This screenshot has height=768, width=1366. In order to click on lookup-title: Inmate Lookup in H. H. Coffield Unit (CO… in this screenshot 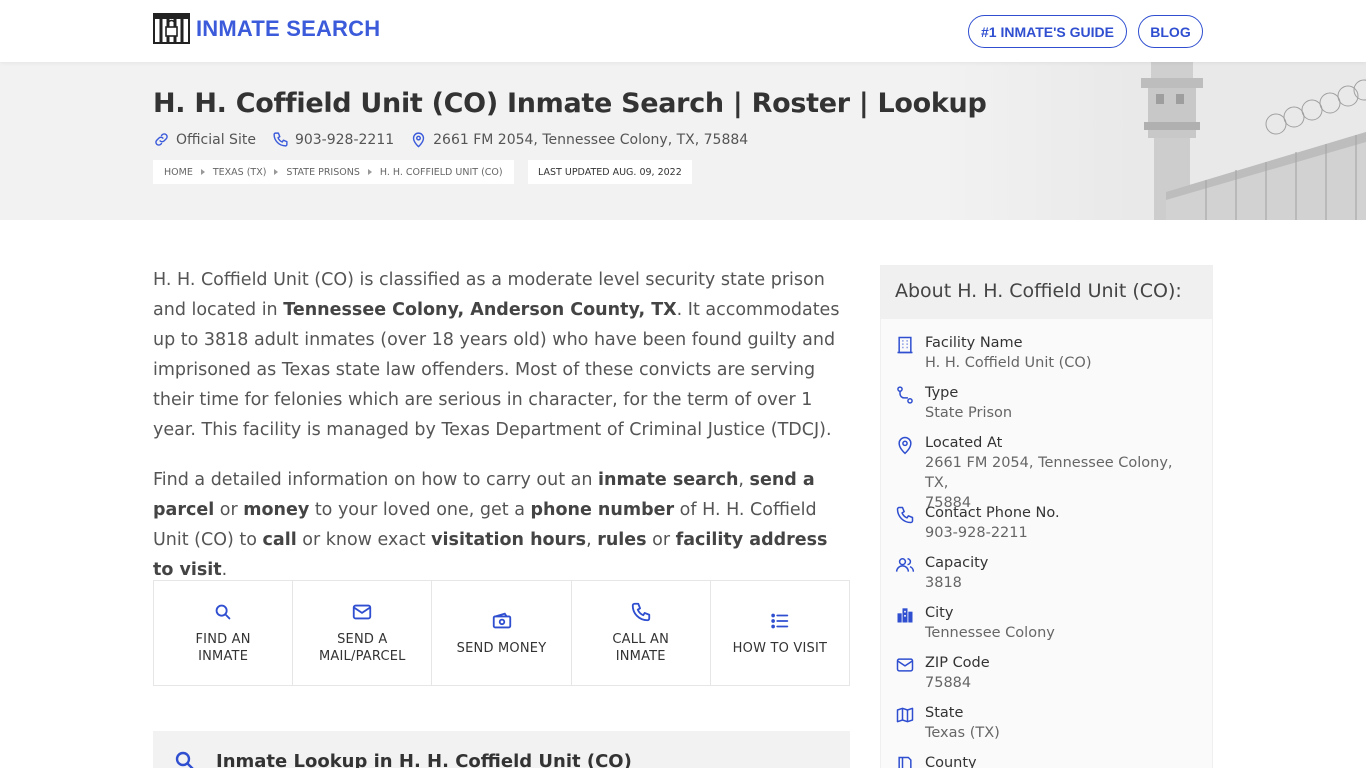, I will do `click(424, 759)`.